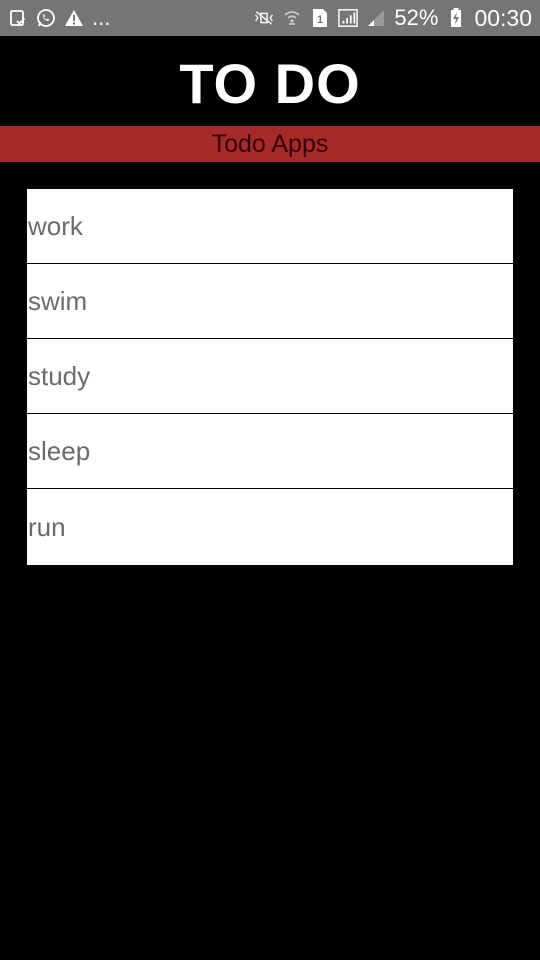 The image size is (540, 960). I want to click on todo-item-swim: swim, so click(270, 301).